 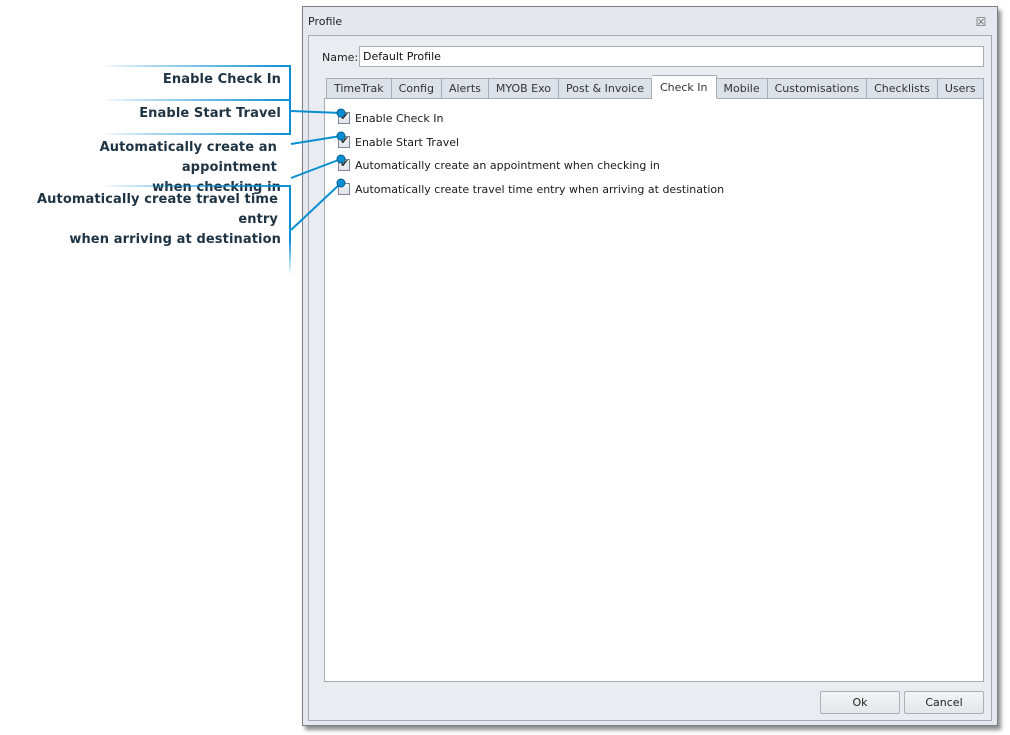 I want to click on enable-start-travel-checkbox: ✔, so click(x=344, y=141).